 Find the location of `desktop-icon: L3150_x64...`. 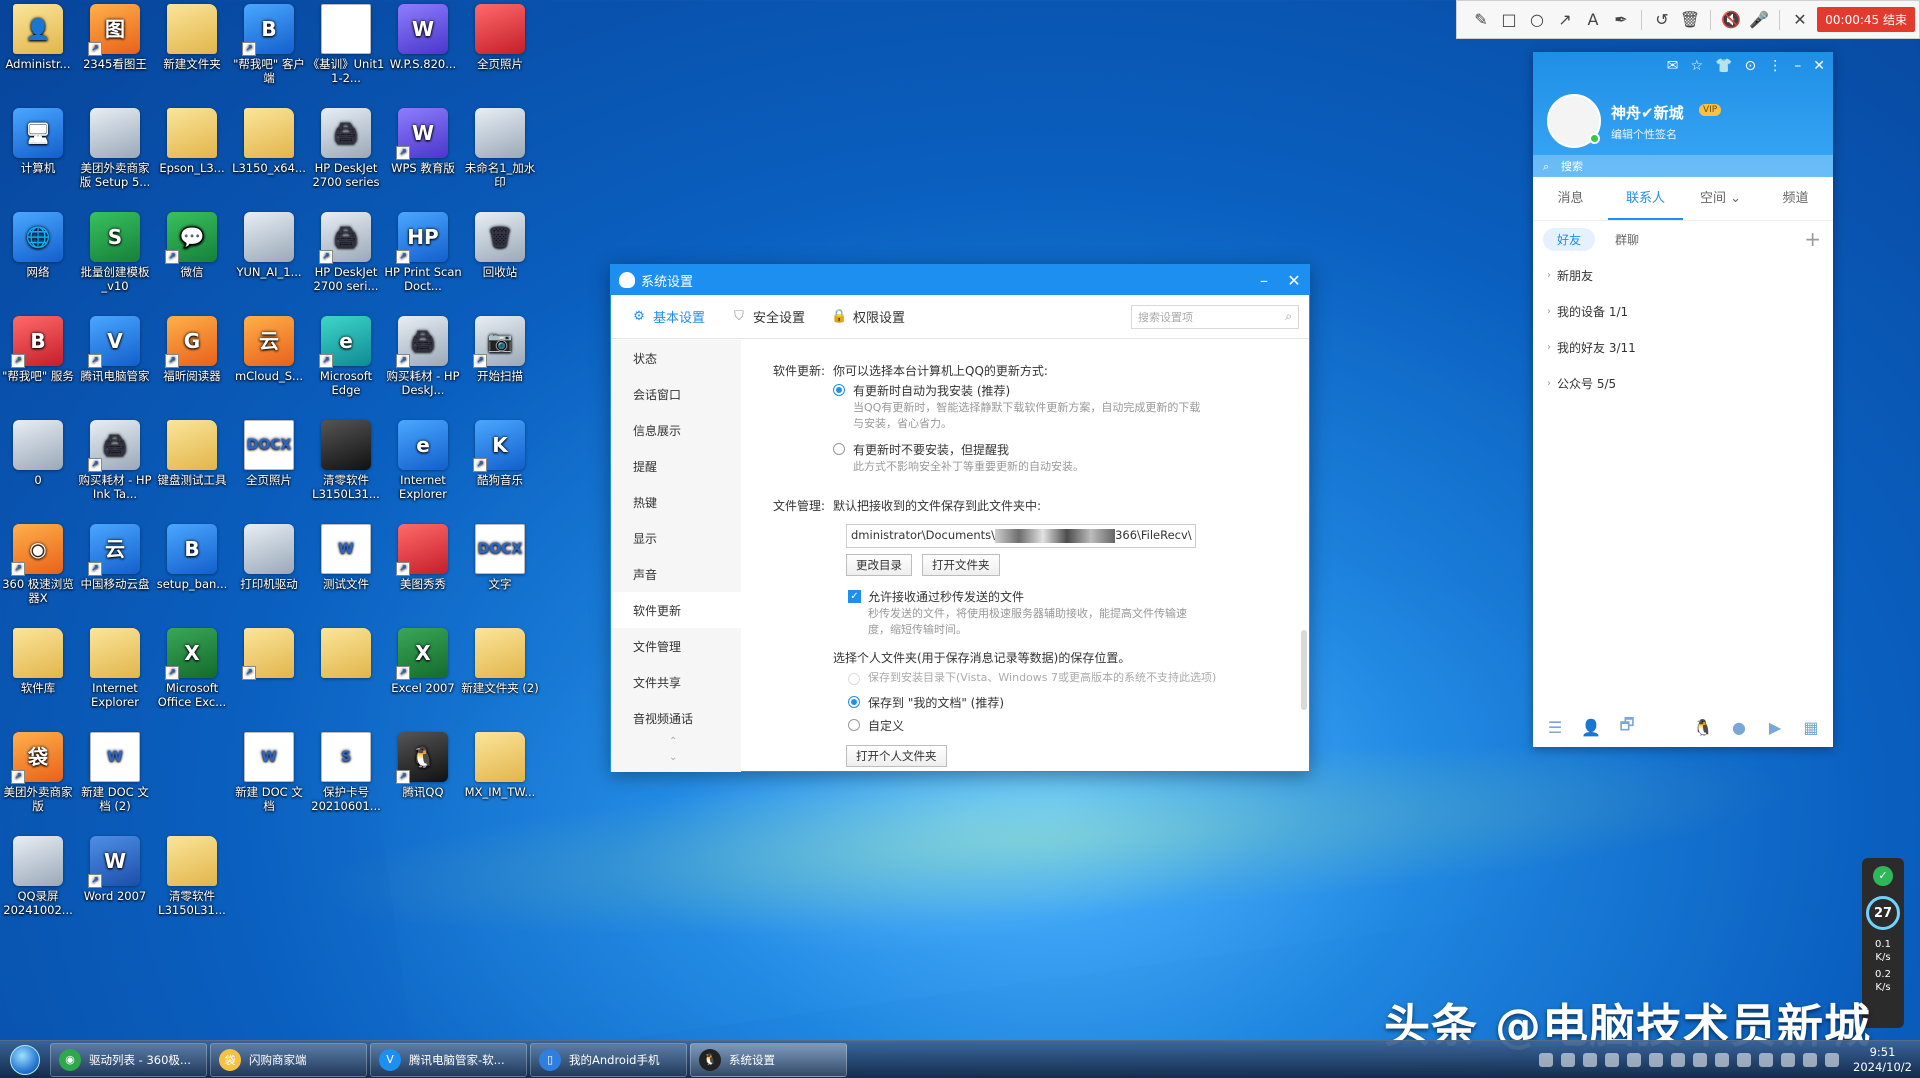

desktop-icon: L3150_x64... is located at coordinates (269, 141).